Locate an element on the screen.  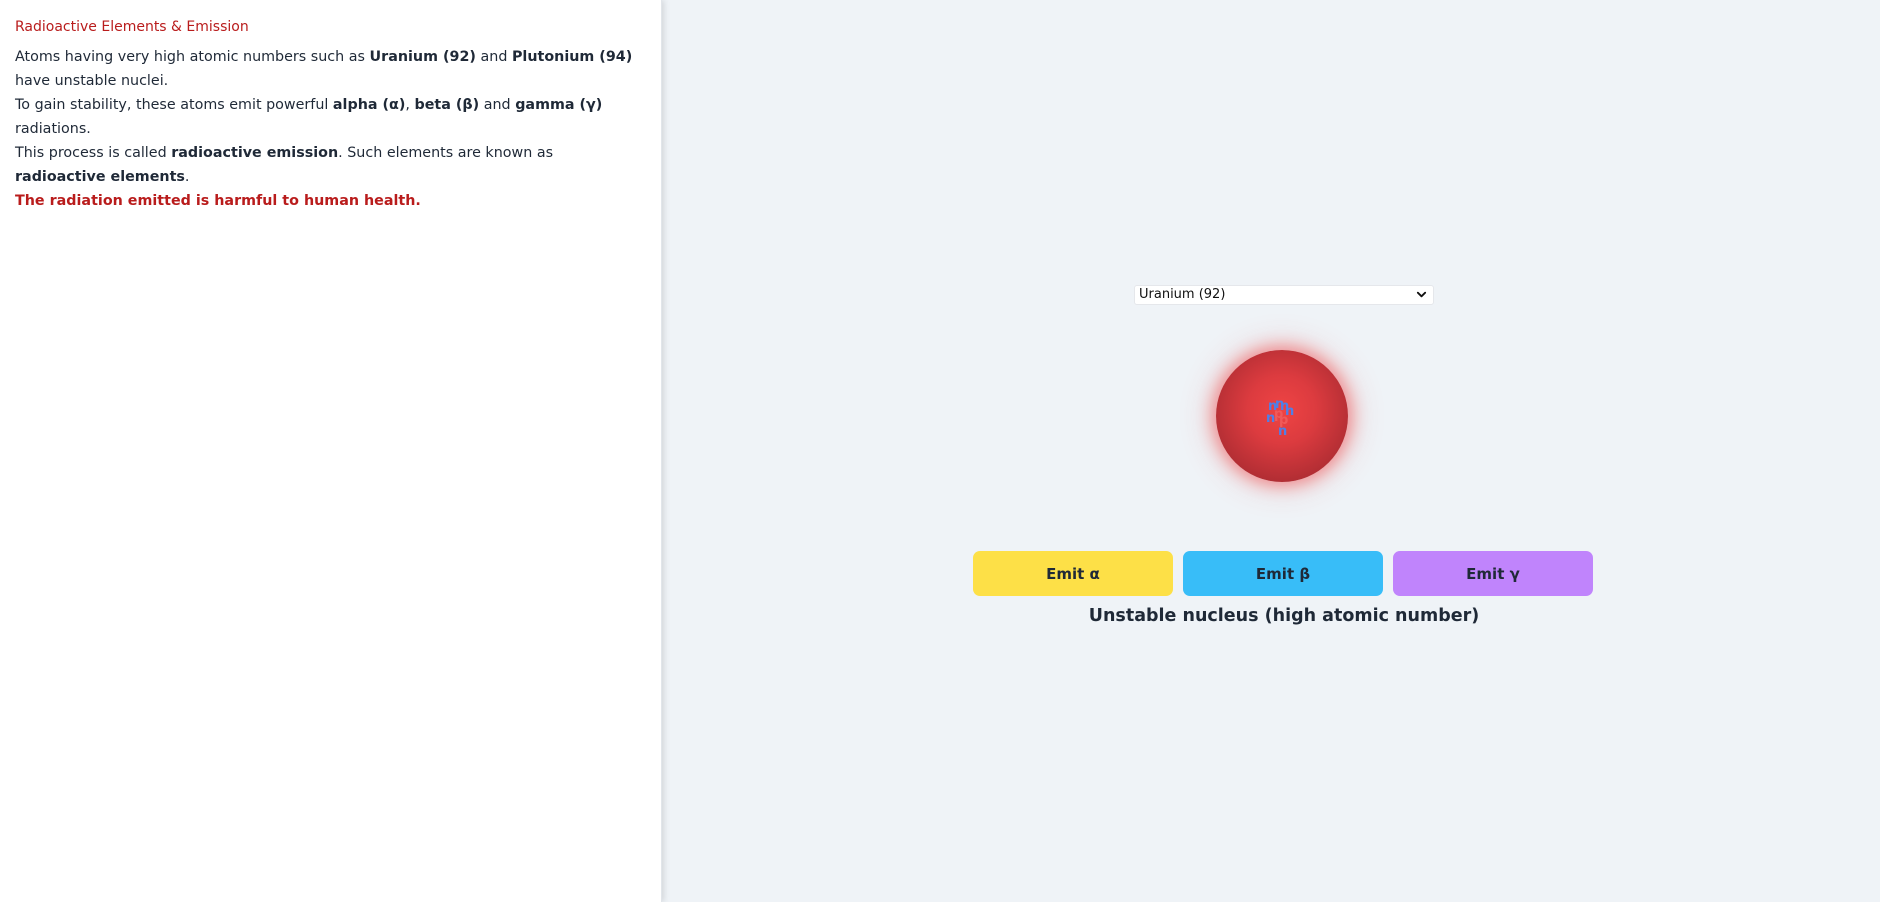
beta-term: beta (β) is located at coordinates (447, 105).